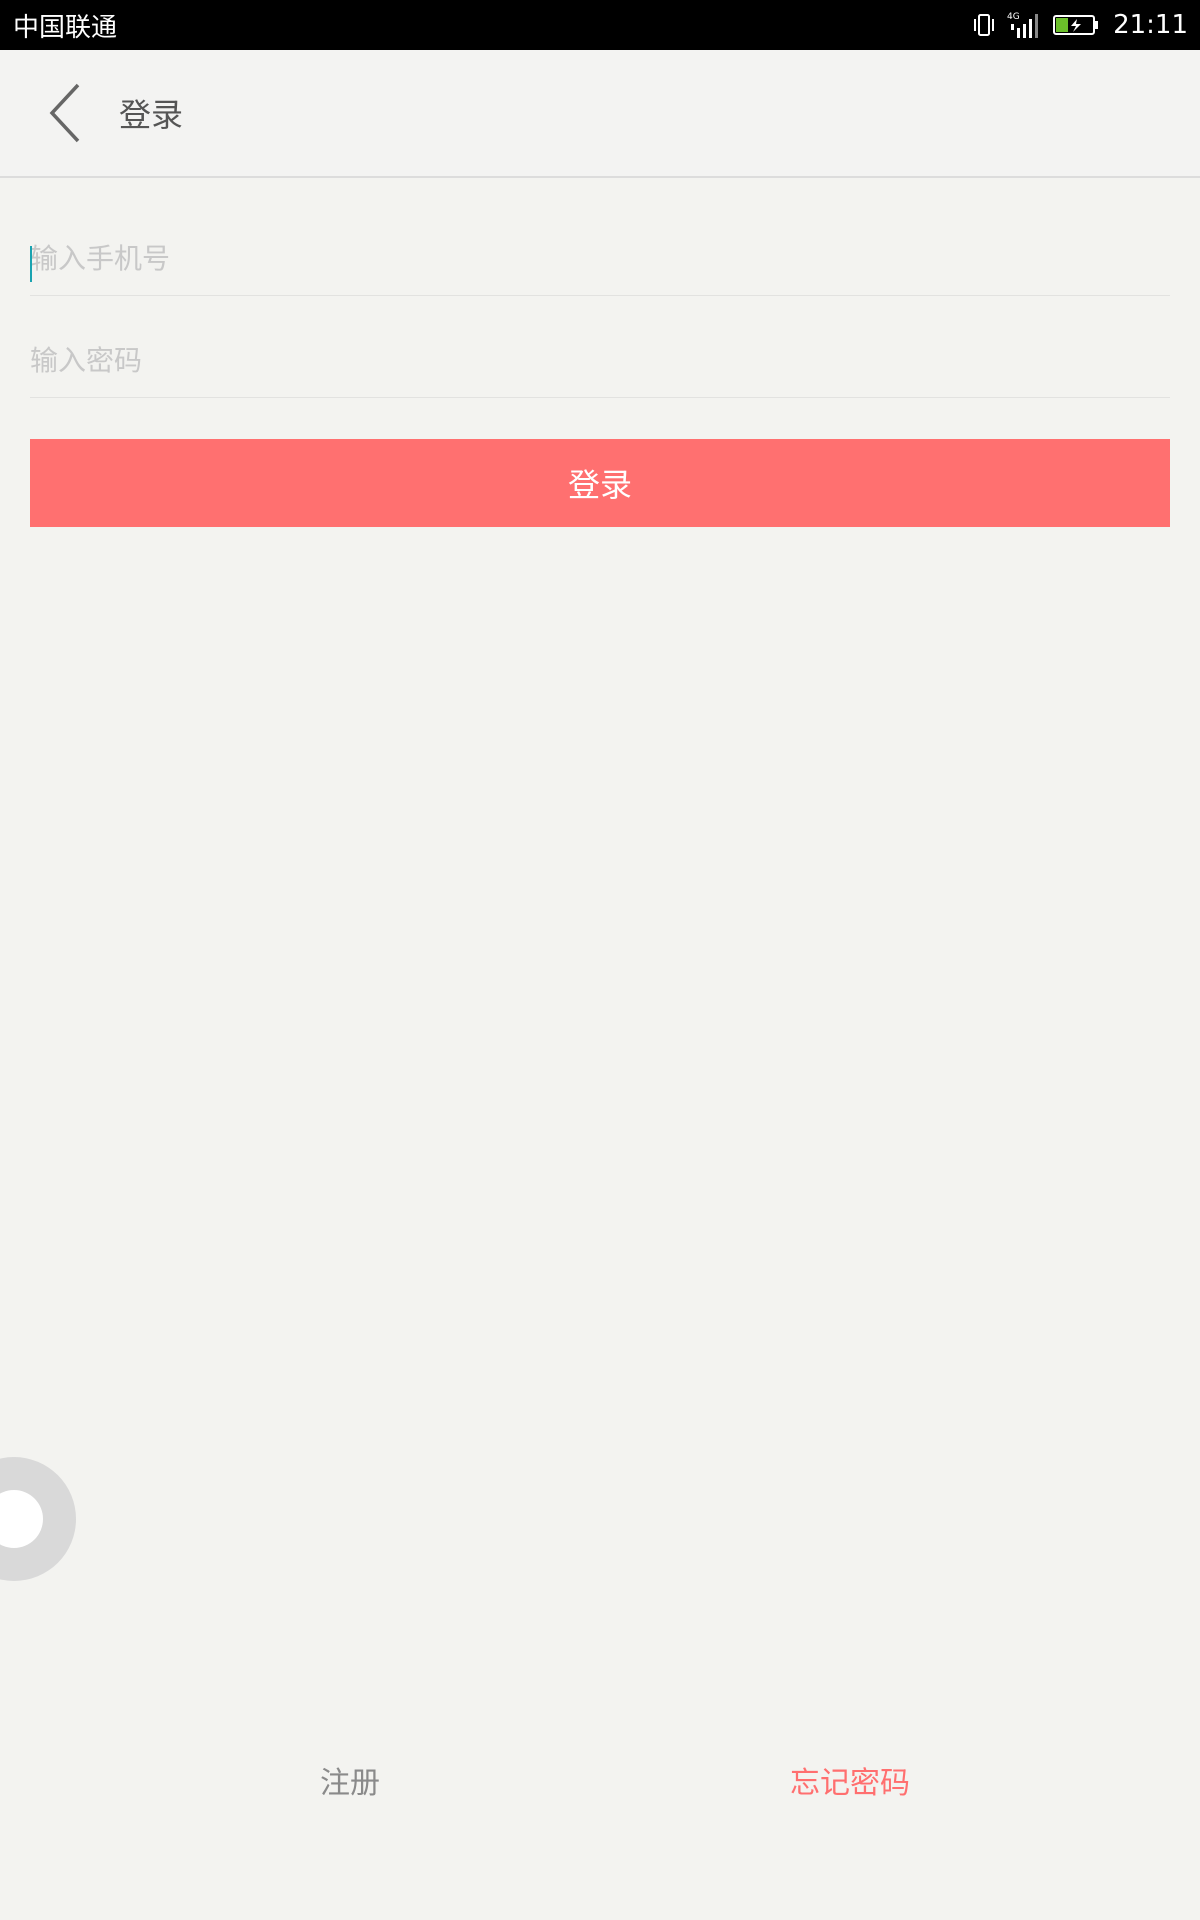 The image size is (1200, 1920). What do you see at coordinates (65, 27) in the screenshot?
I see `carrier-name: 中国联通` at bounding box center [65, 27].